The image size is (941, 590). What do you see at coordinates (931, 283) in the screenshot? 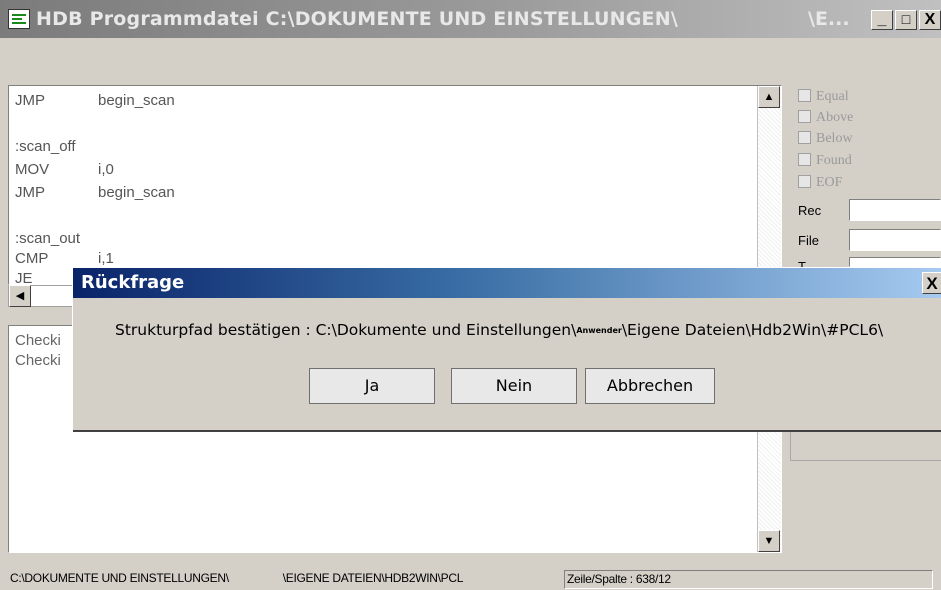
I see `dialog-close-button: X` at bounding box center [931, 283].